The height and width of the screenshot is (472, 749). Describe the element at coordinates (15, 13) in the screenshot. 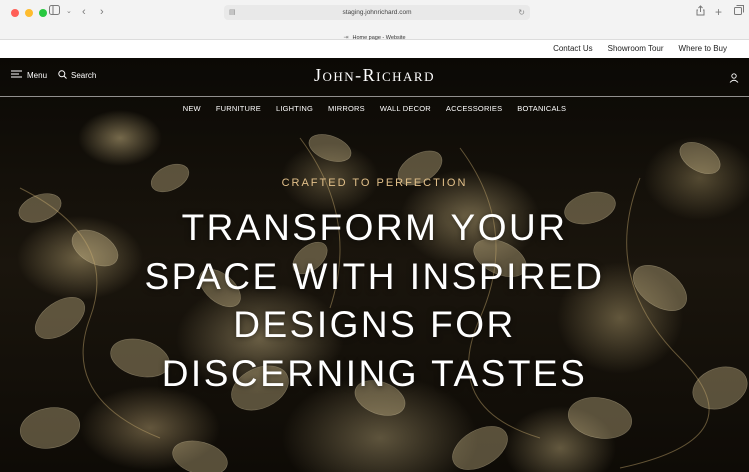

I see `close-window-button` at that location.